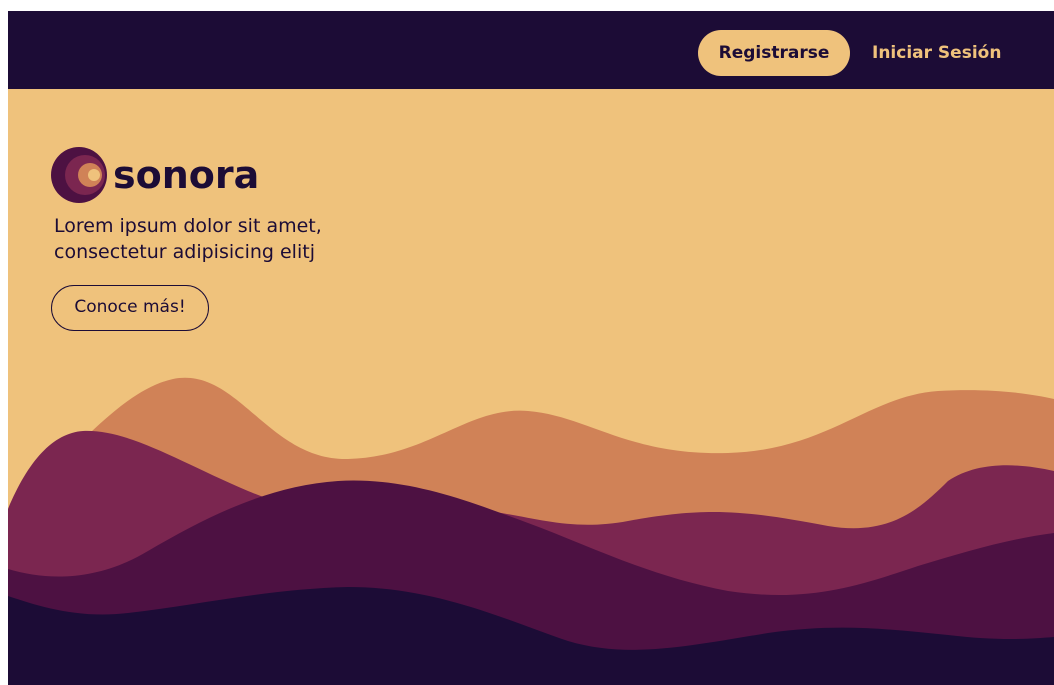 The image size is (1054, 685). What do you see at coordinates (186, 175) in the screenshot?
I see `brand-name: sonora` at bounding box center [186, 175].